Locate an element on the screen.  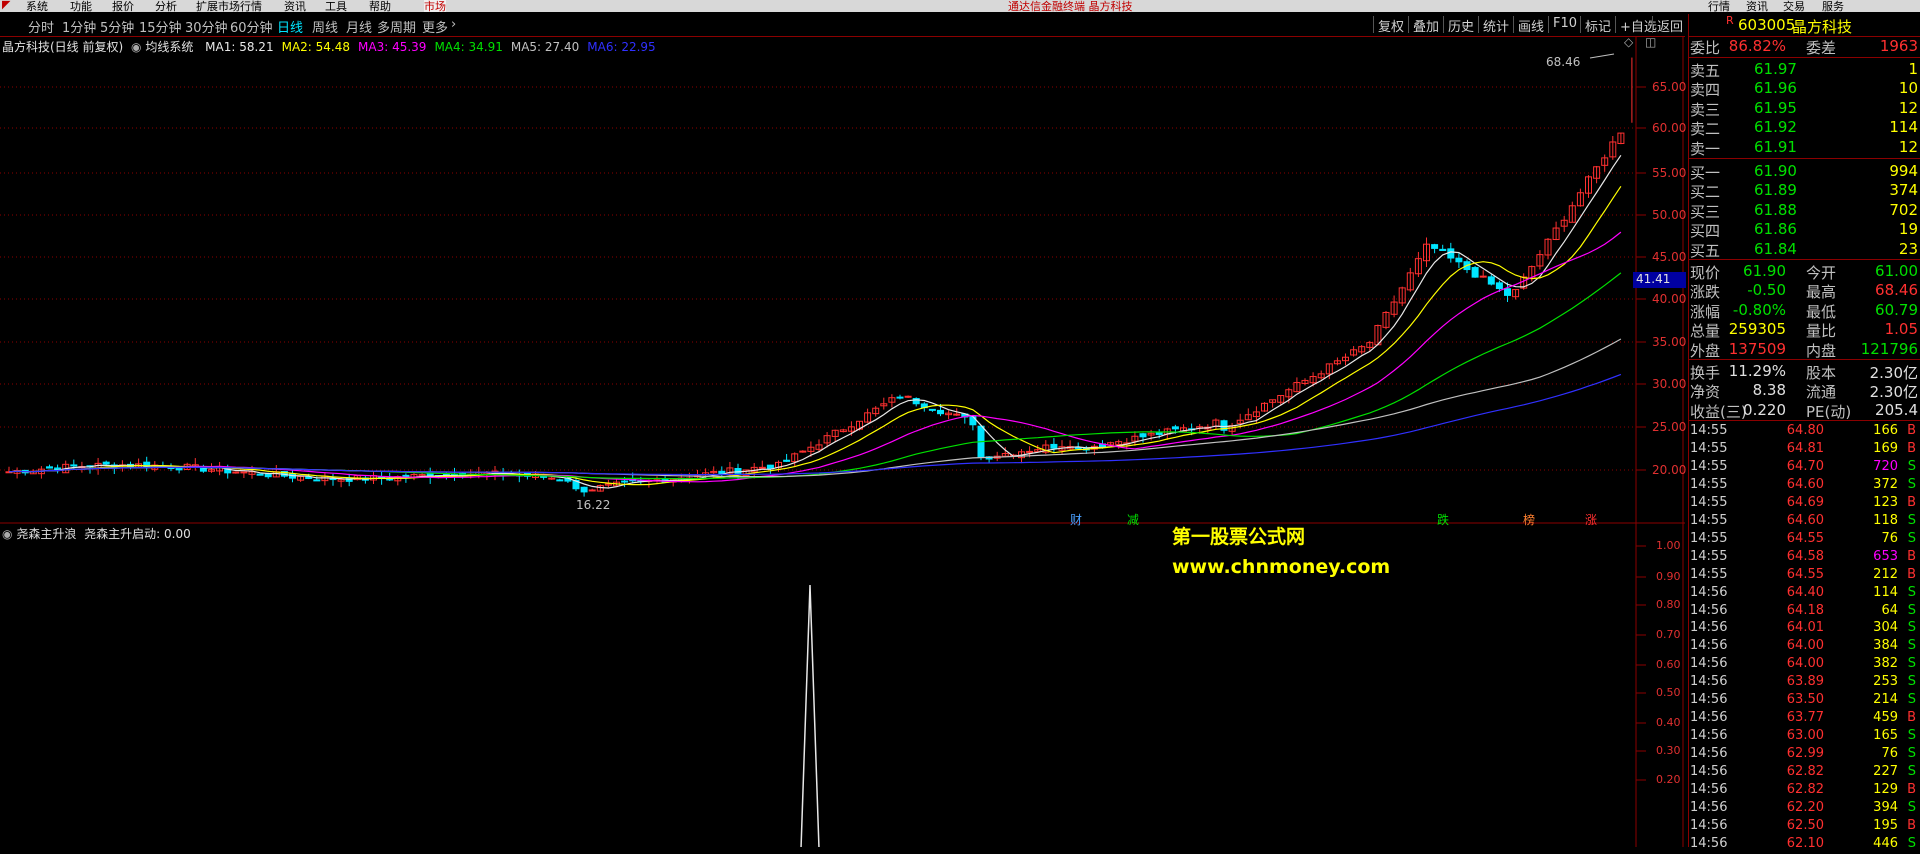
stat-value-2: 121796 is located at coordinates (1889, 348).